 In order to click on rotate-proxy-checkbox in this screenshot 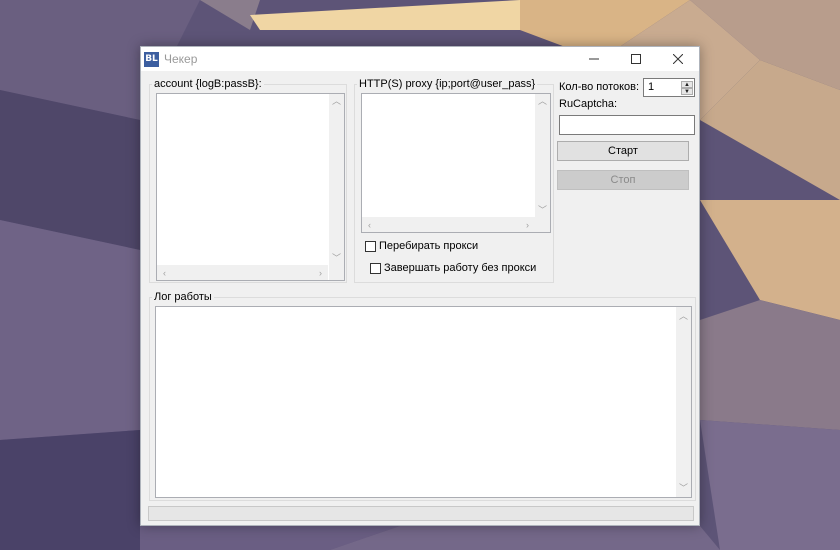, I will do `click(370, 246)`.